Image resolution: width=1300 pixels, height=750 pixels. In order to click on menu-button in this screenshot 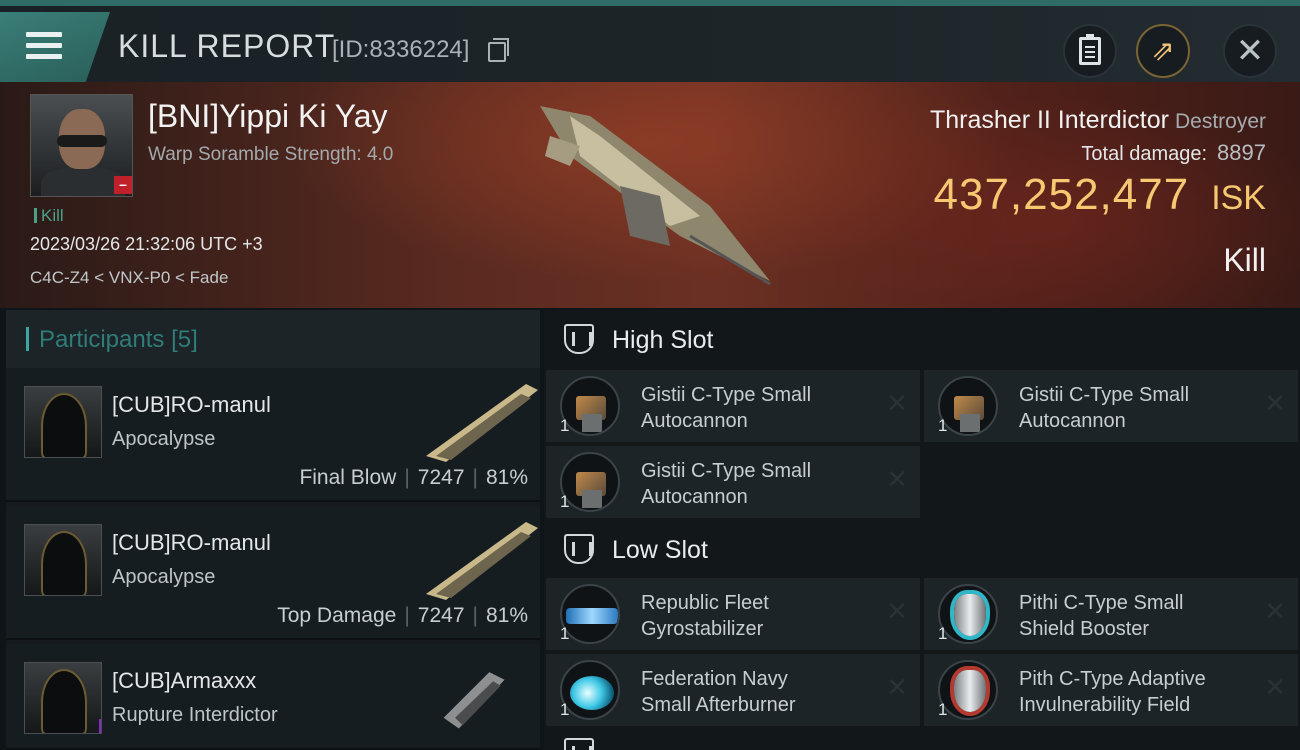, I will do `click(55, 47)`.